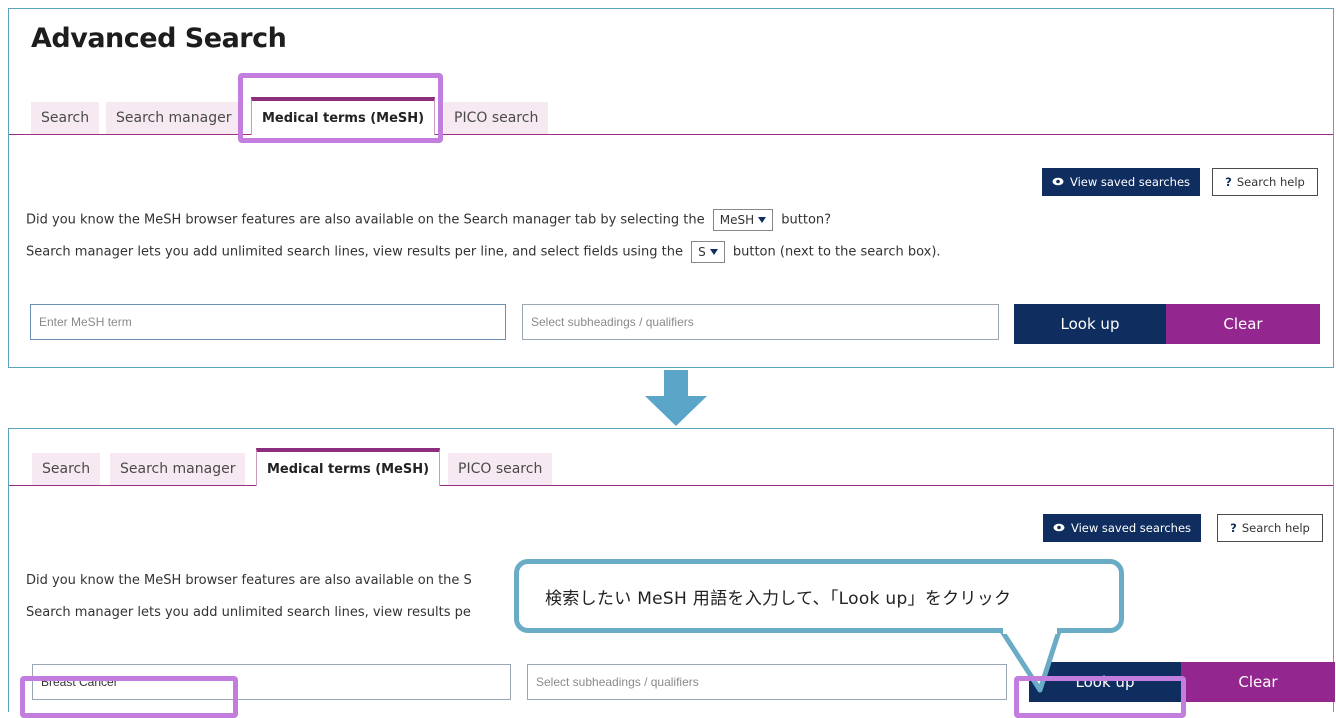  What do you see at coordinates (159, 38) in the screenshot?
I see `page-title: Advanced Search` at bounding box center [159, 38].